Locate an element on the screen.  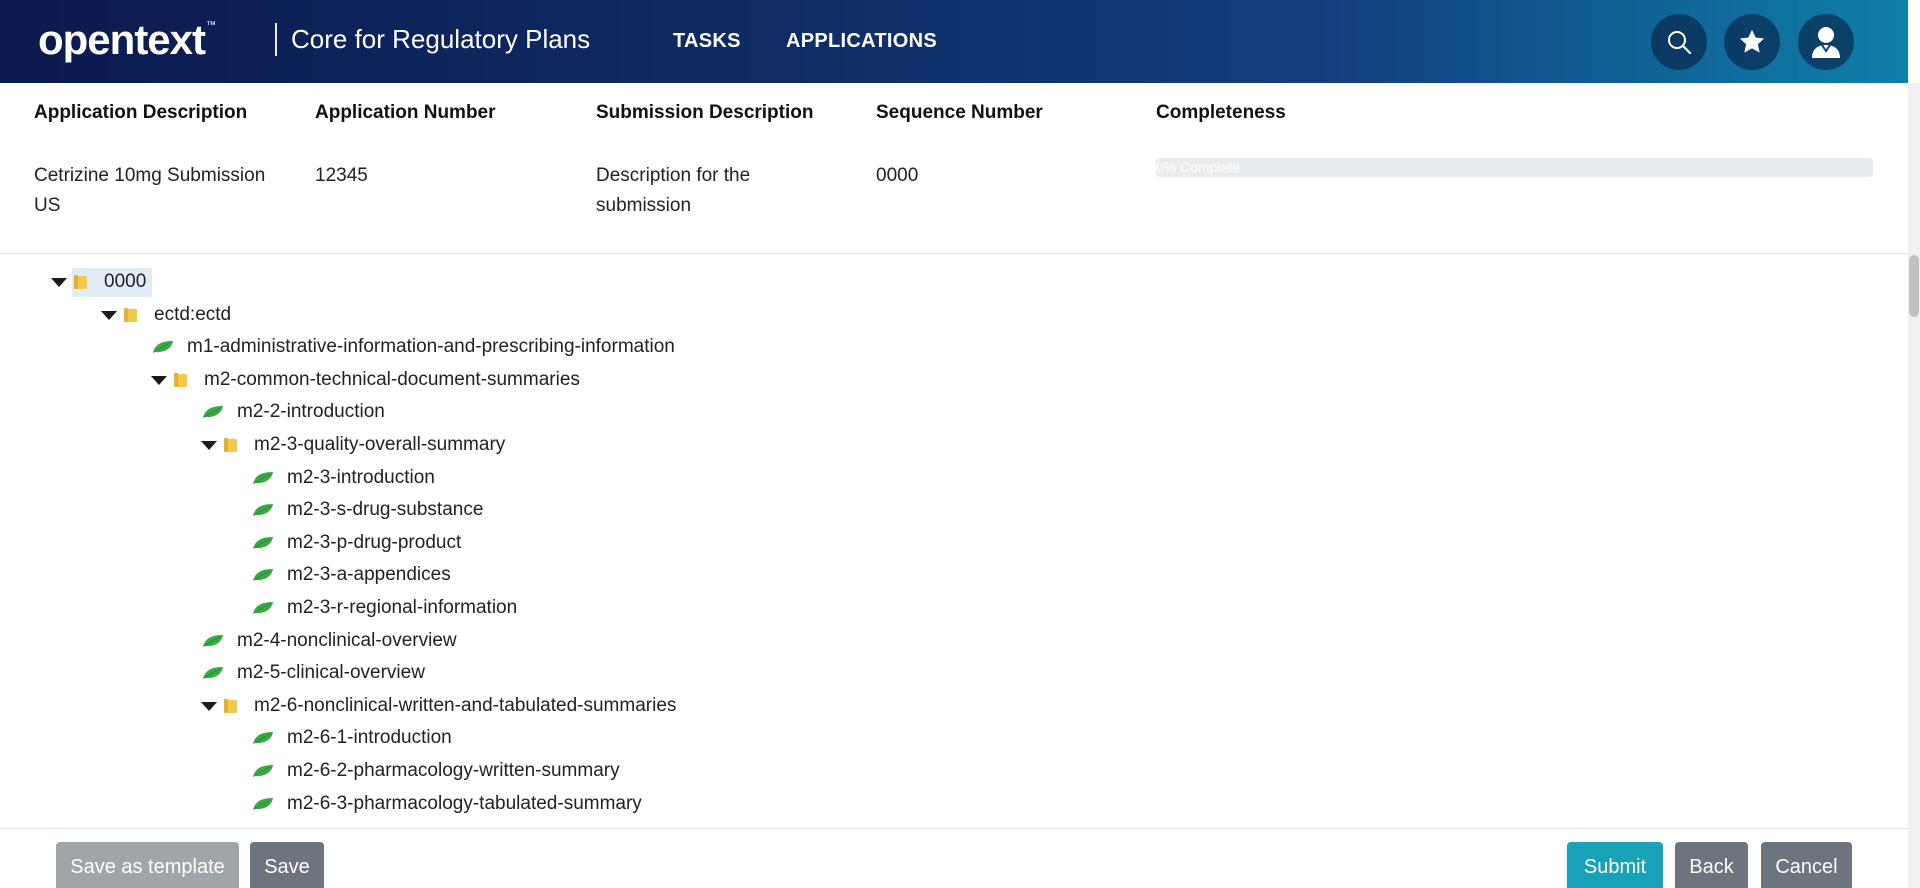
tree-leaf-node: m2-3-s-drug-substance is located at coordinates (369, 510).